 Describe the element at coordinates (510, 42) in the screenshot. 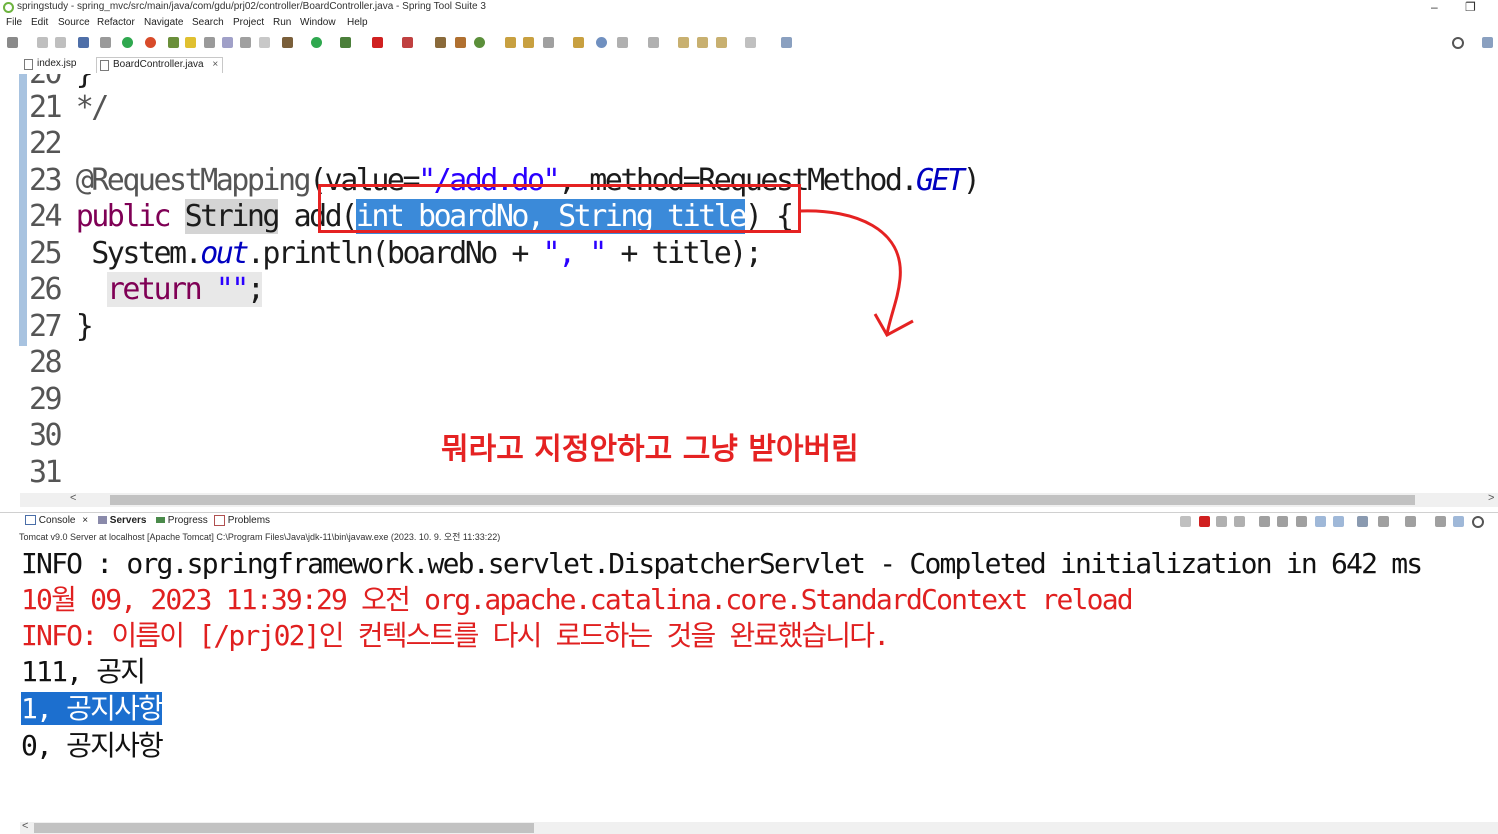

I see `open-type-icon` at that location.